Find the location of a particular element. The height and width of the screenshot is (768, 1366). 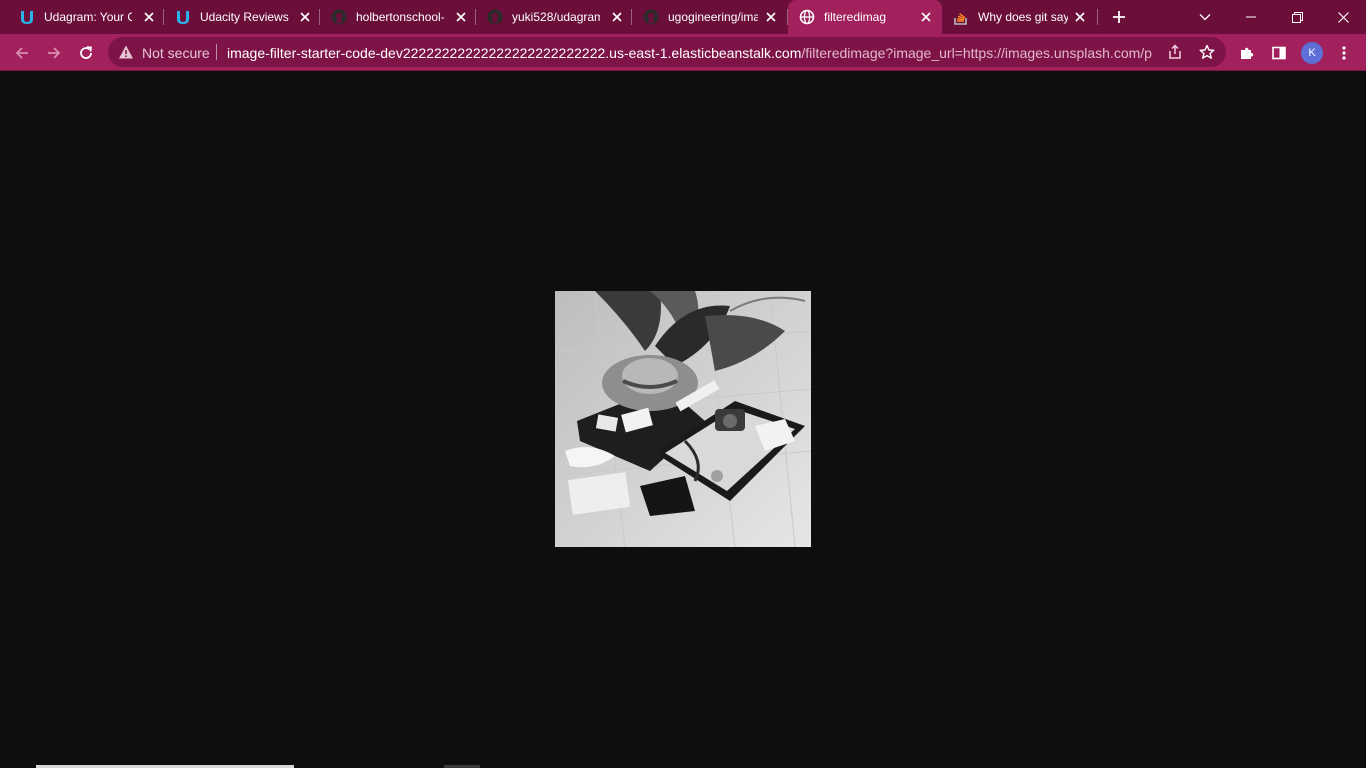

close-window-button is located at coordinates (1343, 17).